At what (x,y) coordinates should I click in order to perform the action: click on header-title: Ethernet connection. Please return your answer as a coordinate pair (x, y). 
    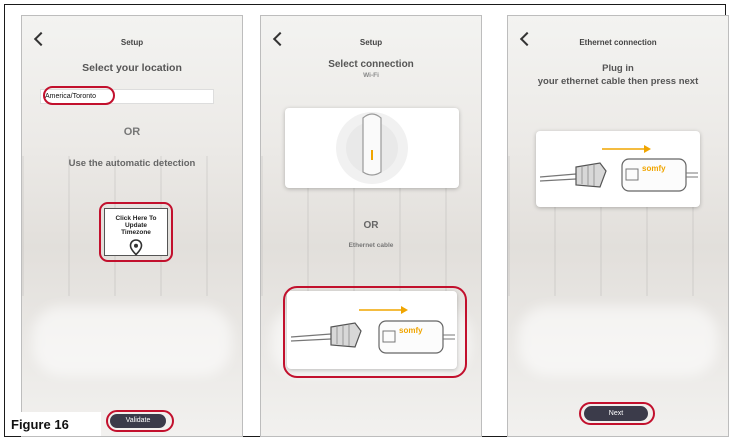
    Looking at the image, I should click on (618, 42).